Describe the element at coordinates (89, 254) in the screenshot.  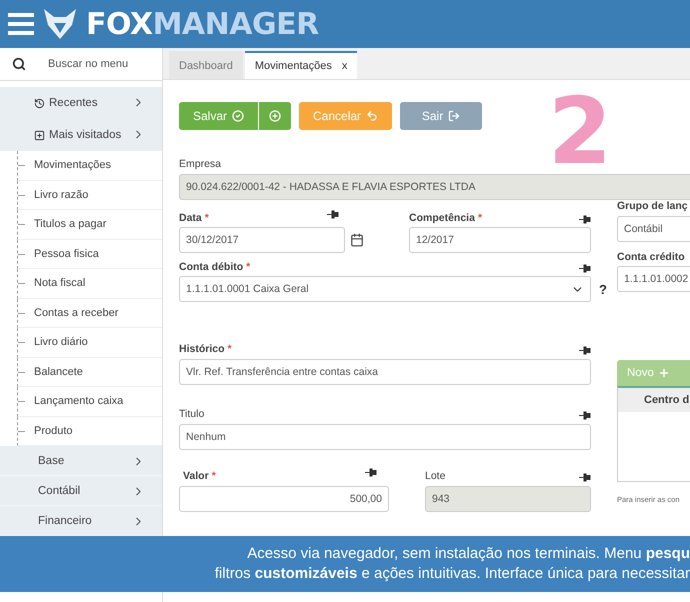
I see `menu-item: Pessoa fisica` at that location.